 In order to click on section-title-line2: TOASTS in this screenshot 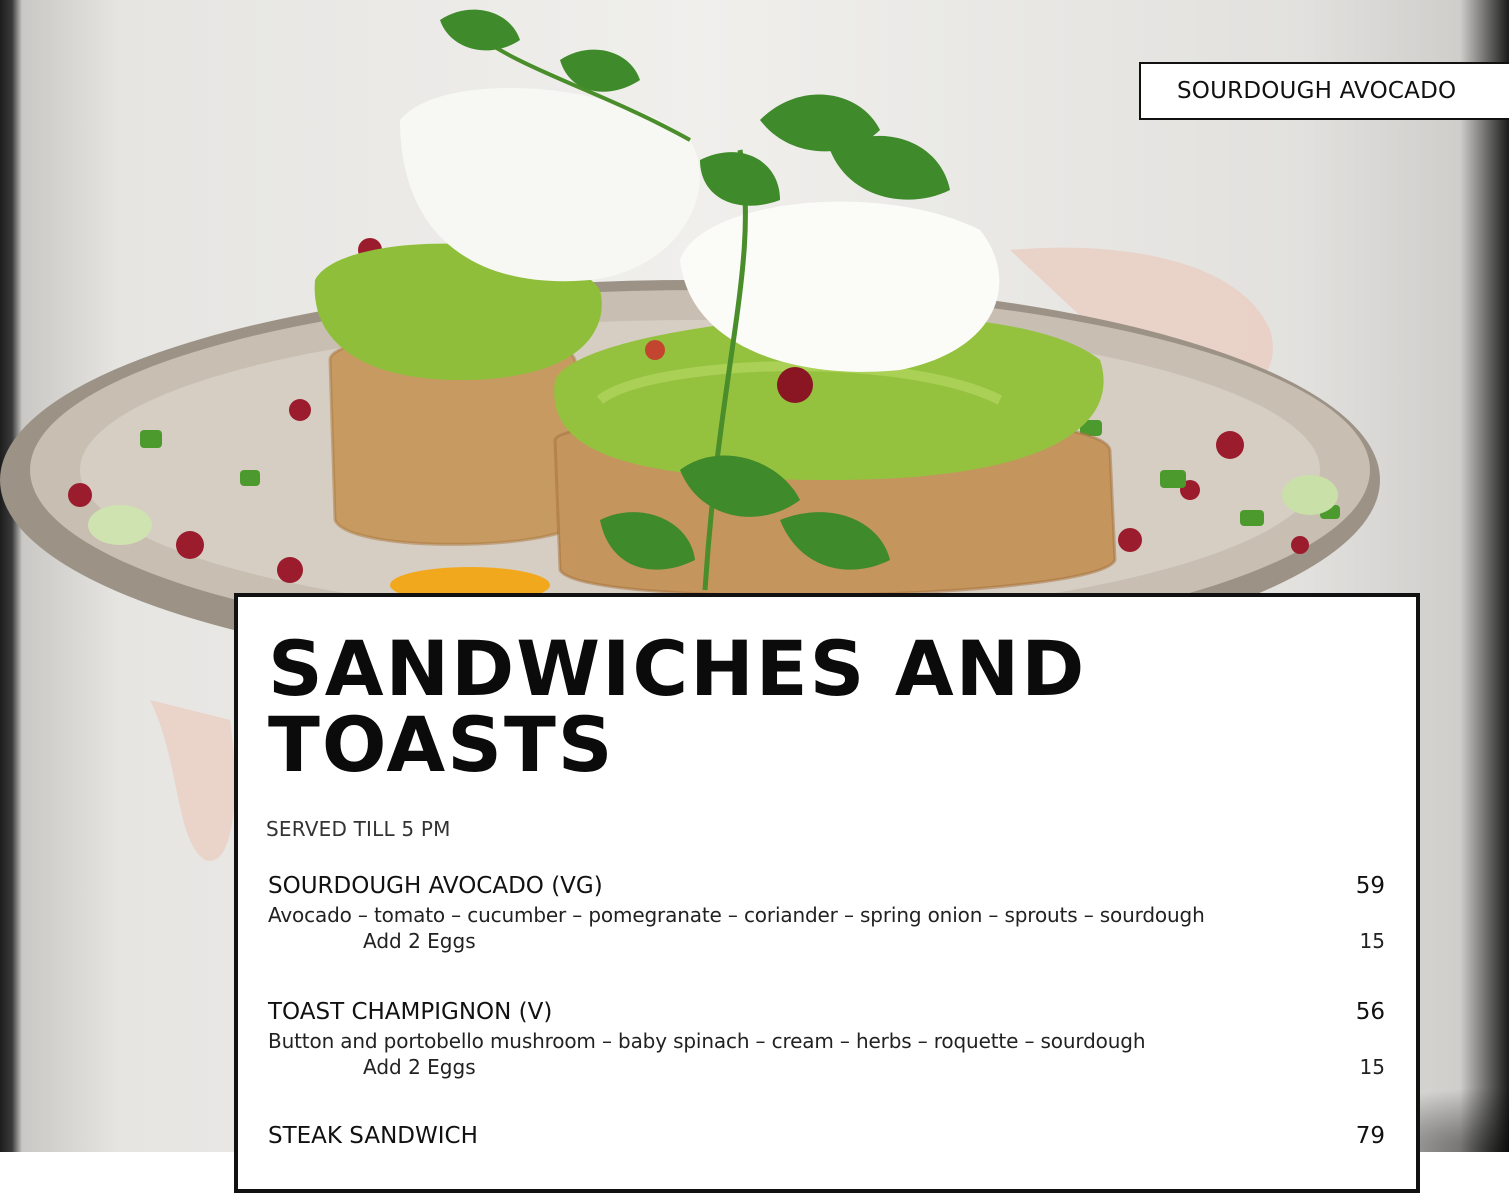, I will do `click(441, 744)`.